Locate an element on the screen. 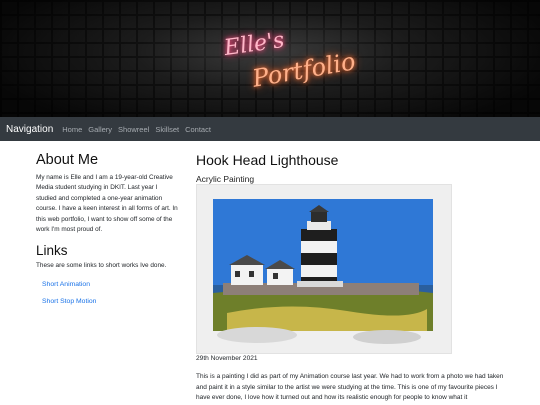  nav-home: Home is located at coordinates (72, 129).